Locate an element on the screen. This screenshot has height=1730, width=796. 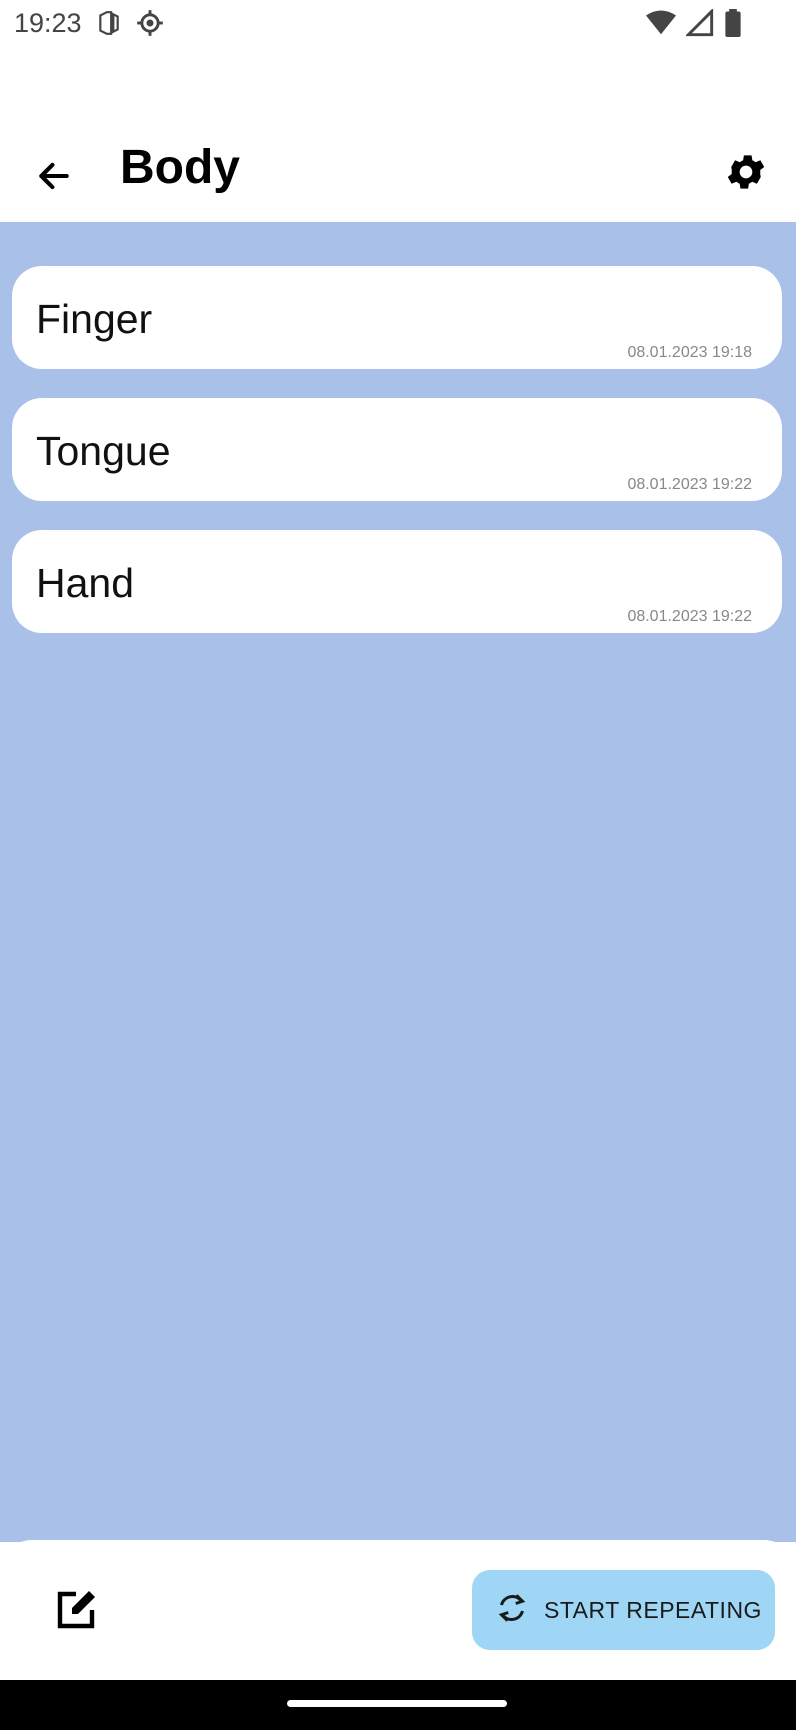
back-button is located at coordinates (54, 178).